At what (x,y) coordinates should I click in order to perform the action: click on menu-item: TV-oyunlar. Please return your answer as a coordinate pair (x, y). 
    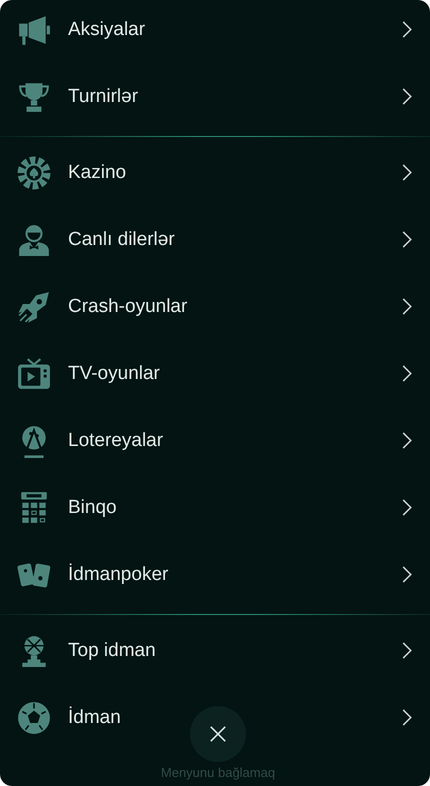
    Looking at the image, I should click on (215, 373).